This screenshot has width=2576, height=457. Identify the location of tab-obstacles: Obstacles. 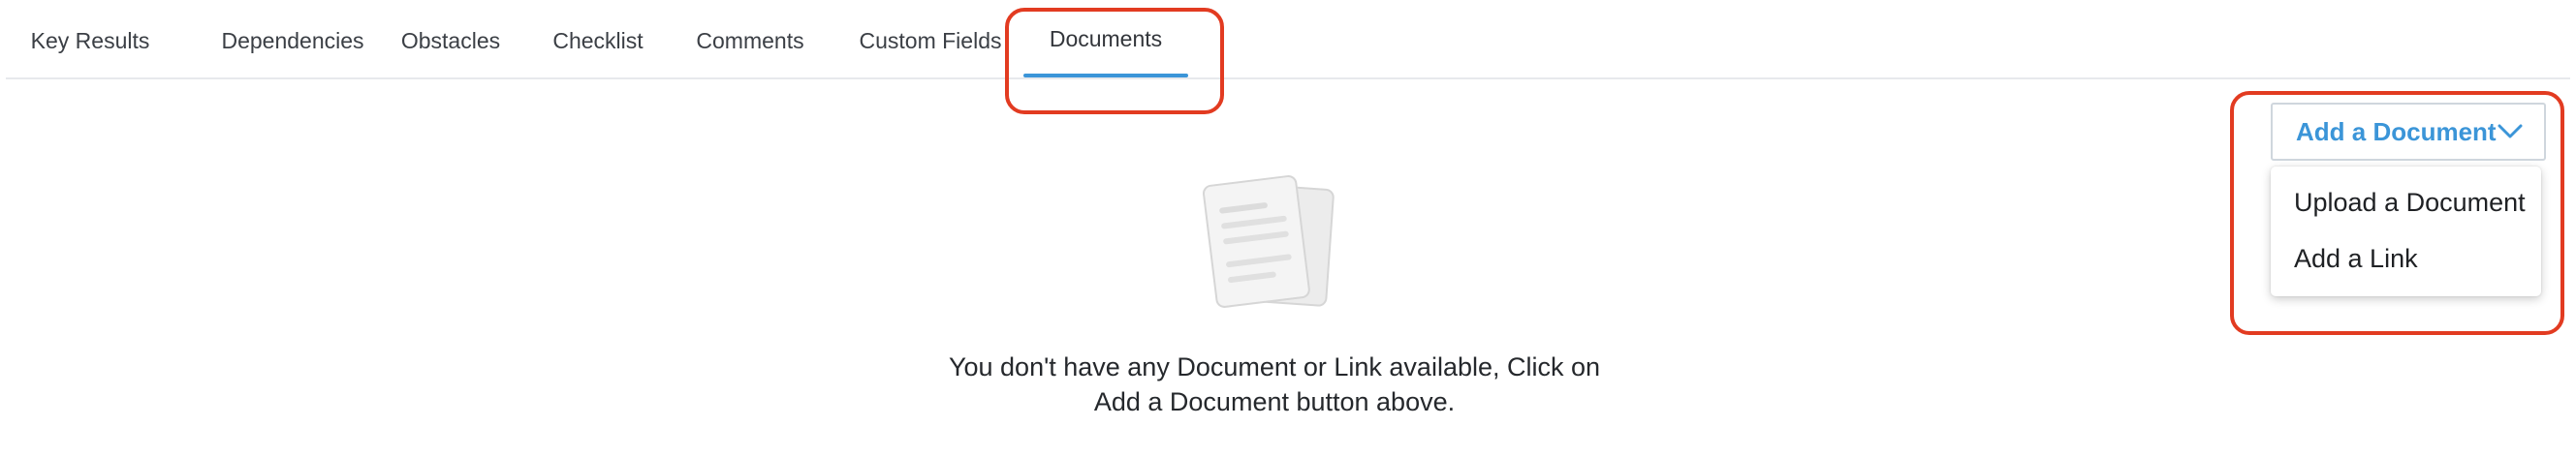
(451, 38).